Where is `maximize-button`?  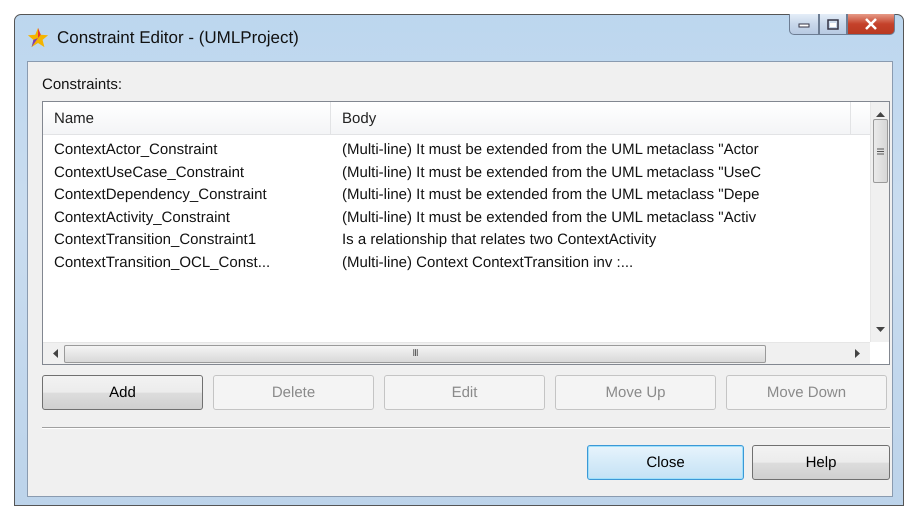
maximize-button is located at coordinates (833, 24).